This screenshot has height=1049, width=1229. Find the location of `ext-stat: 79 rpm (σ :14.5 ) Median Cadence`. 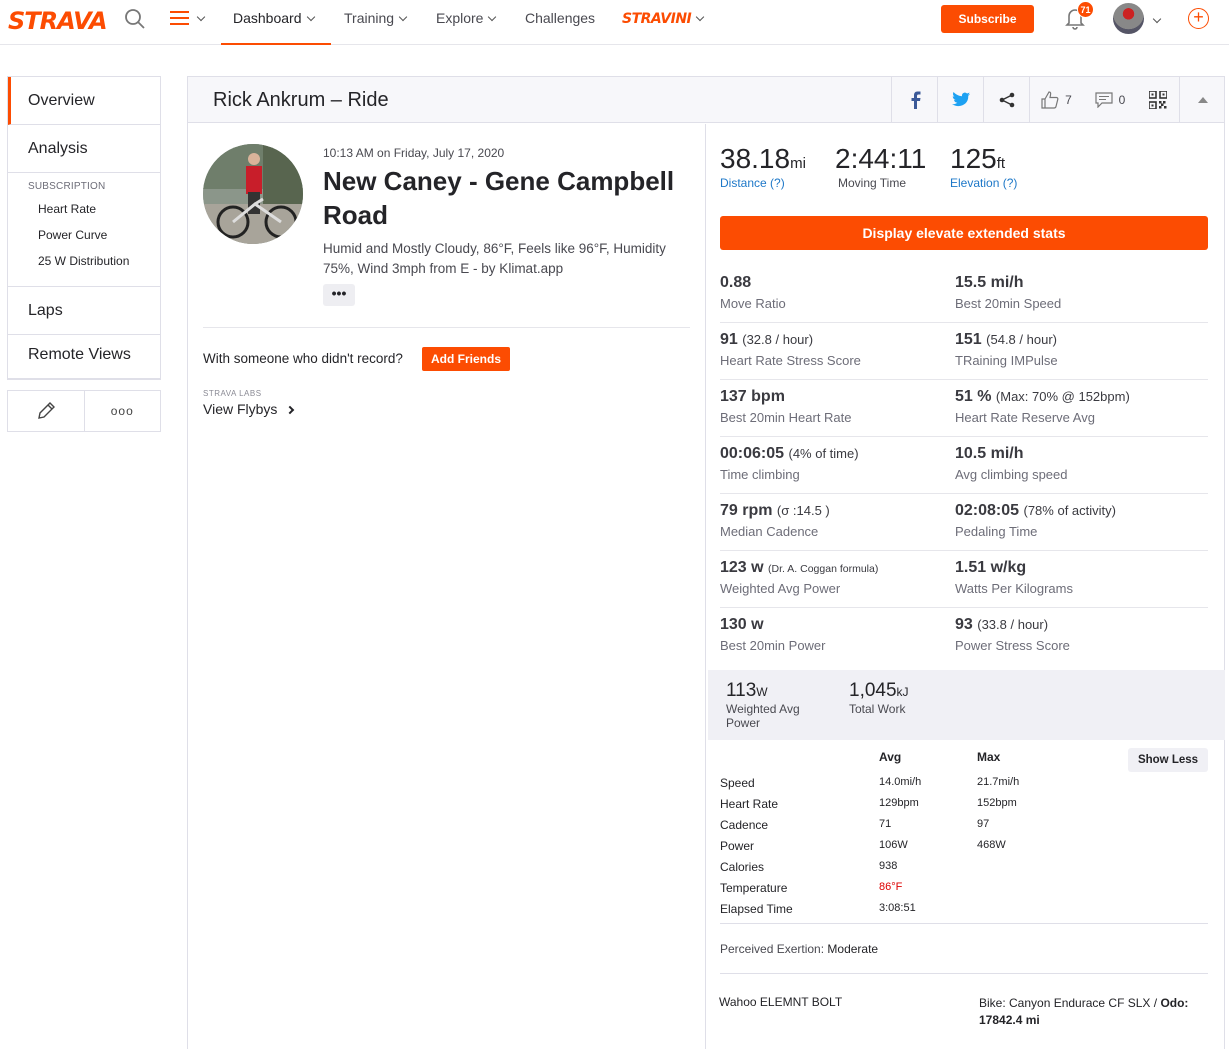

ext-stat: 79 rpm (σ :14.5 ) Median Cadence is located at coordinates (775, 520).